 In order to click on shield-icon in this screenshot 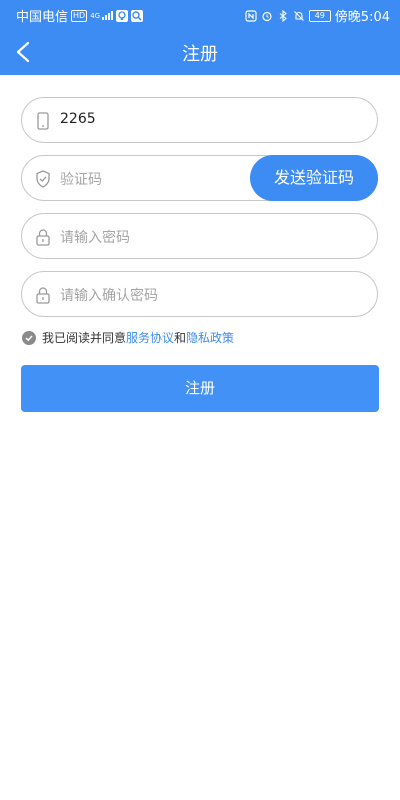, I will do `click(43, 179)`.